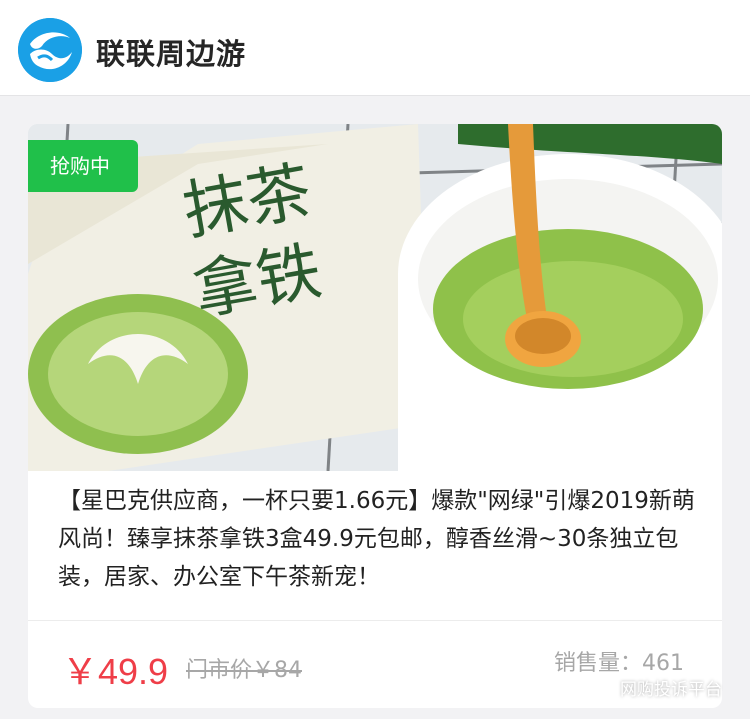 The width and height of the screenshot is (750, 719). I want to click on status-badge: 抢购中, so click(83, 166).